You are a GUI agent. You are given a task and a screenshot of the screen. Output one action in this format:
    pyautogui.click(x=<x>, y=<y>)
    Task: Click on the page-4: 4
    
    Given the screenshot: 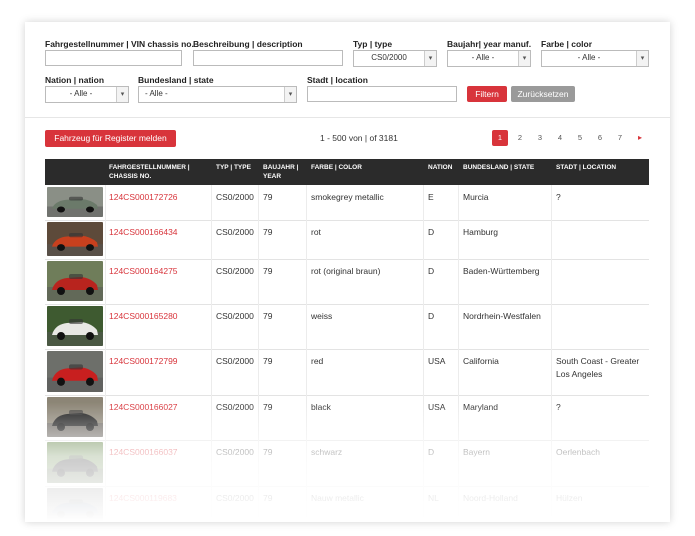 What is the action you would take?
    pyautogui.click(x=560, y=138)
    